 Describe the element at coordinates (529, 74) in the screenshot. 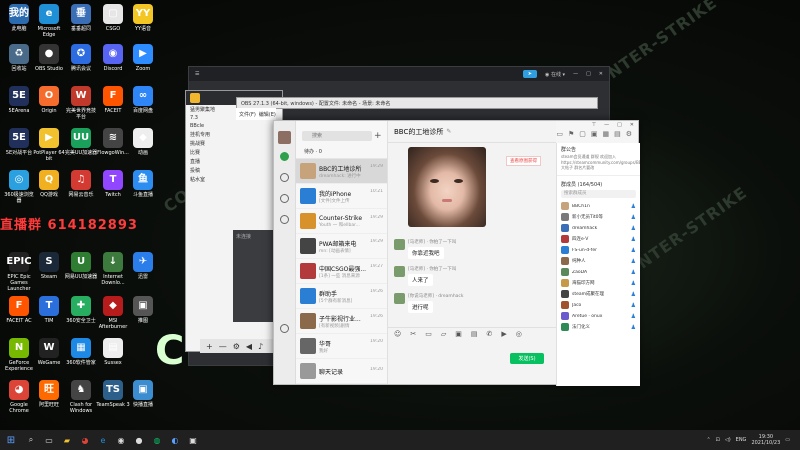

I see `share-badge: ➤` at that location.